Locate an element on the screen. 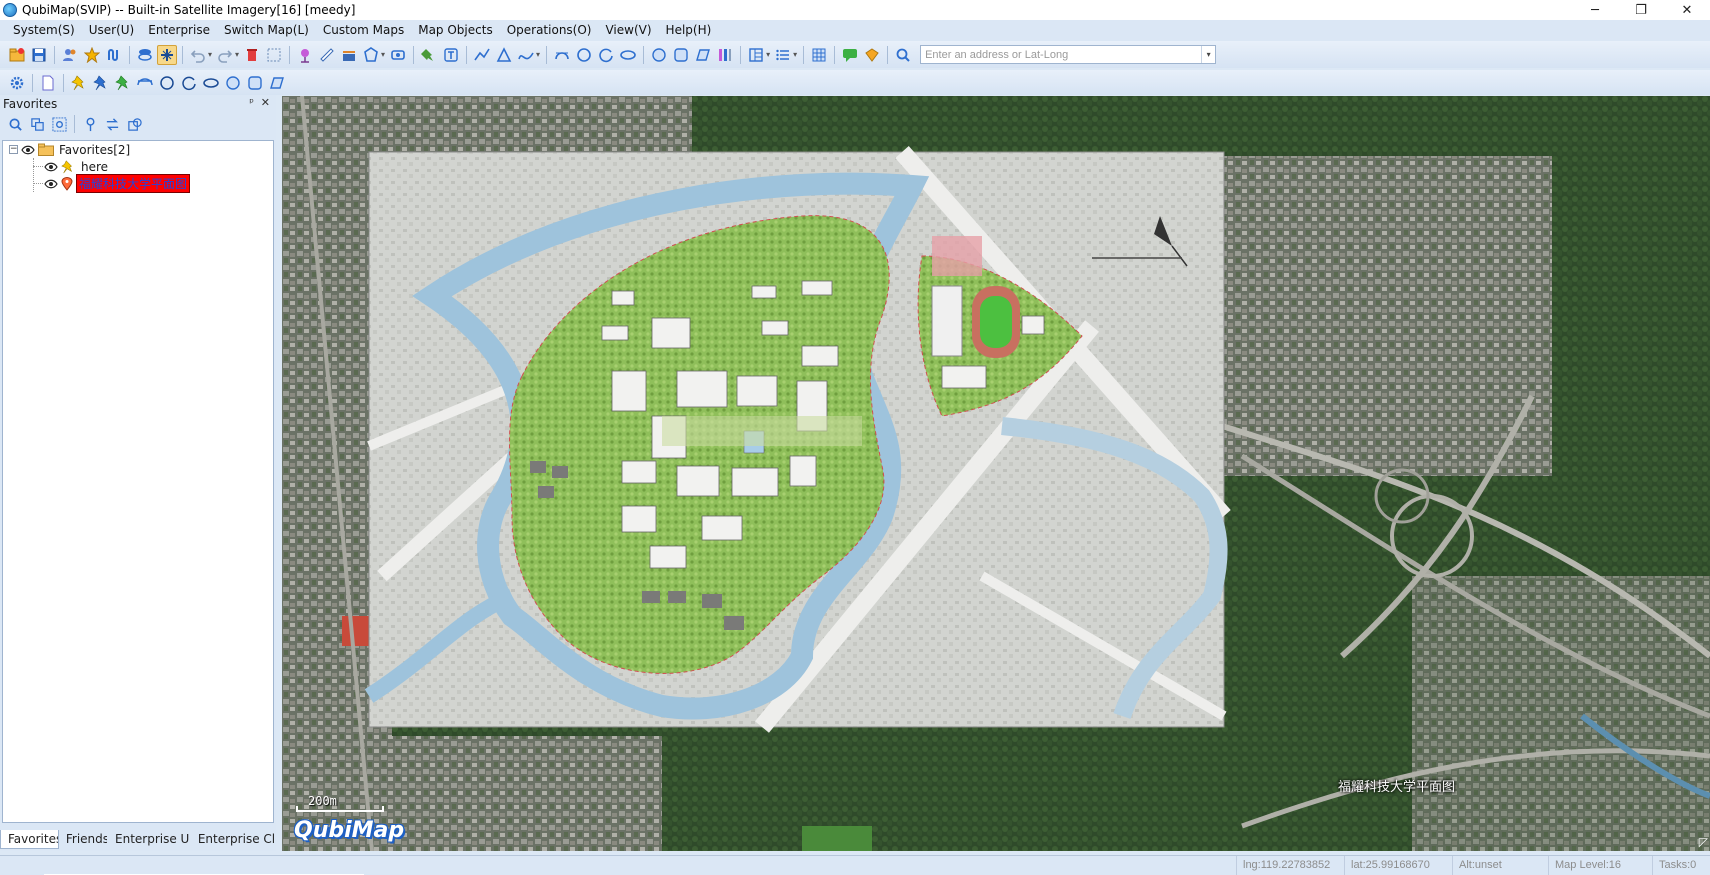 The width and height of the screenshot is (1710, 875). ellipse-outline-icon is located at coordinates (211, 83).